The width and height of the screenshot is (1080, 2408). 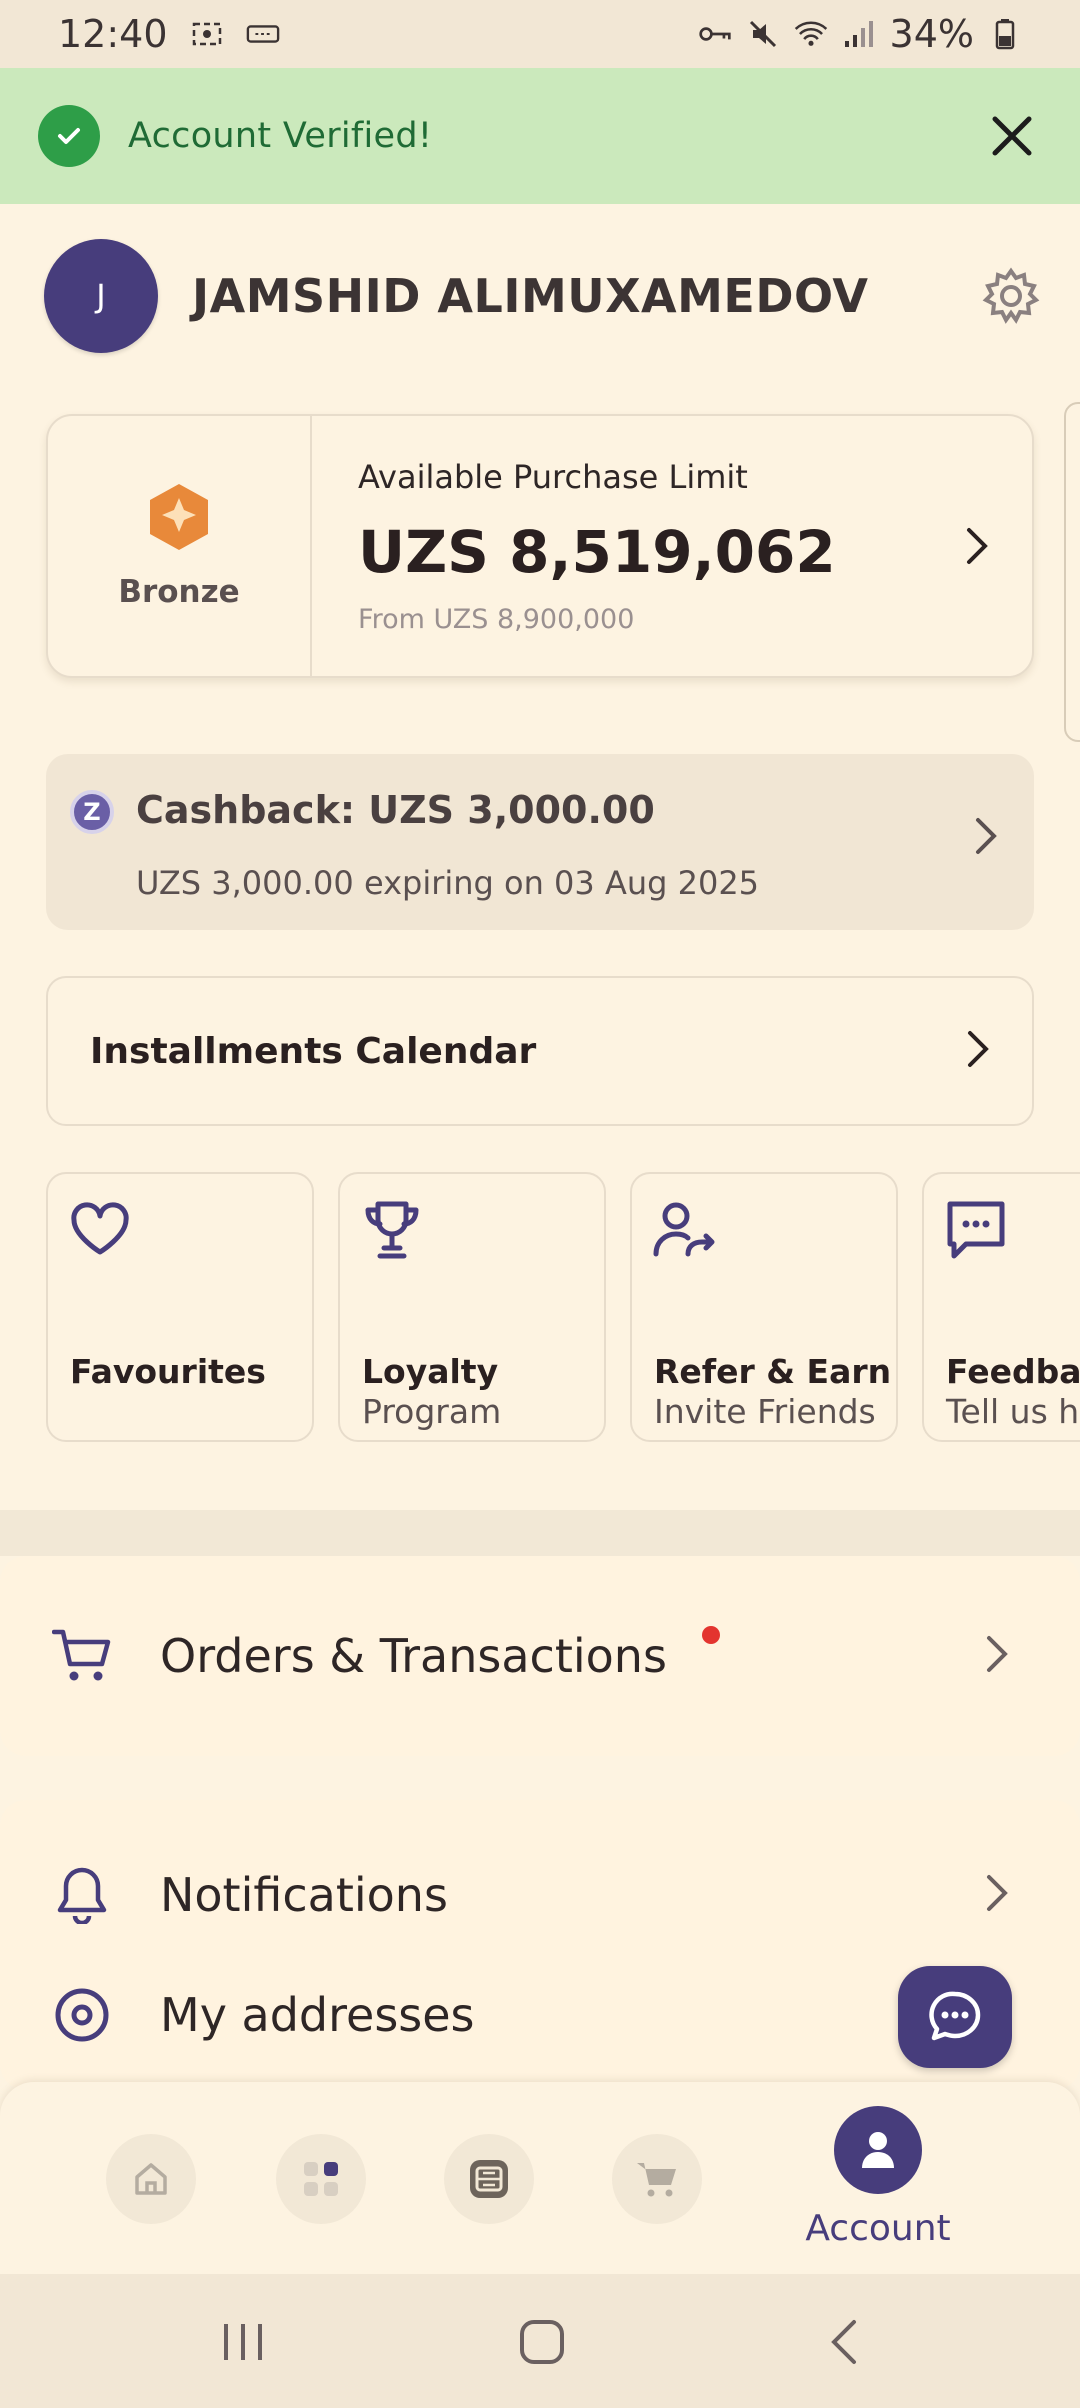 I want to click on user-name: JAMSHID ALIMUXAMEDOV, so click(x=530, y=296).